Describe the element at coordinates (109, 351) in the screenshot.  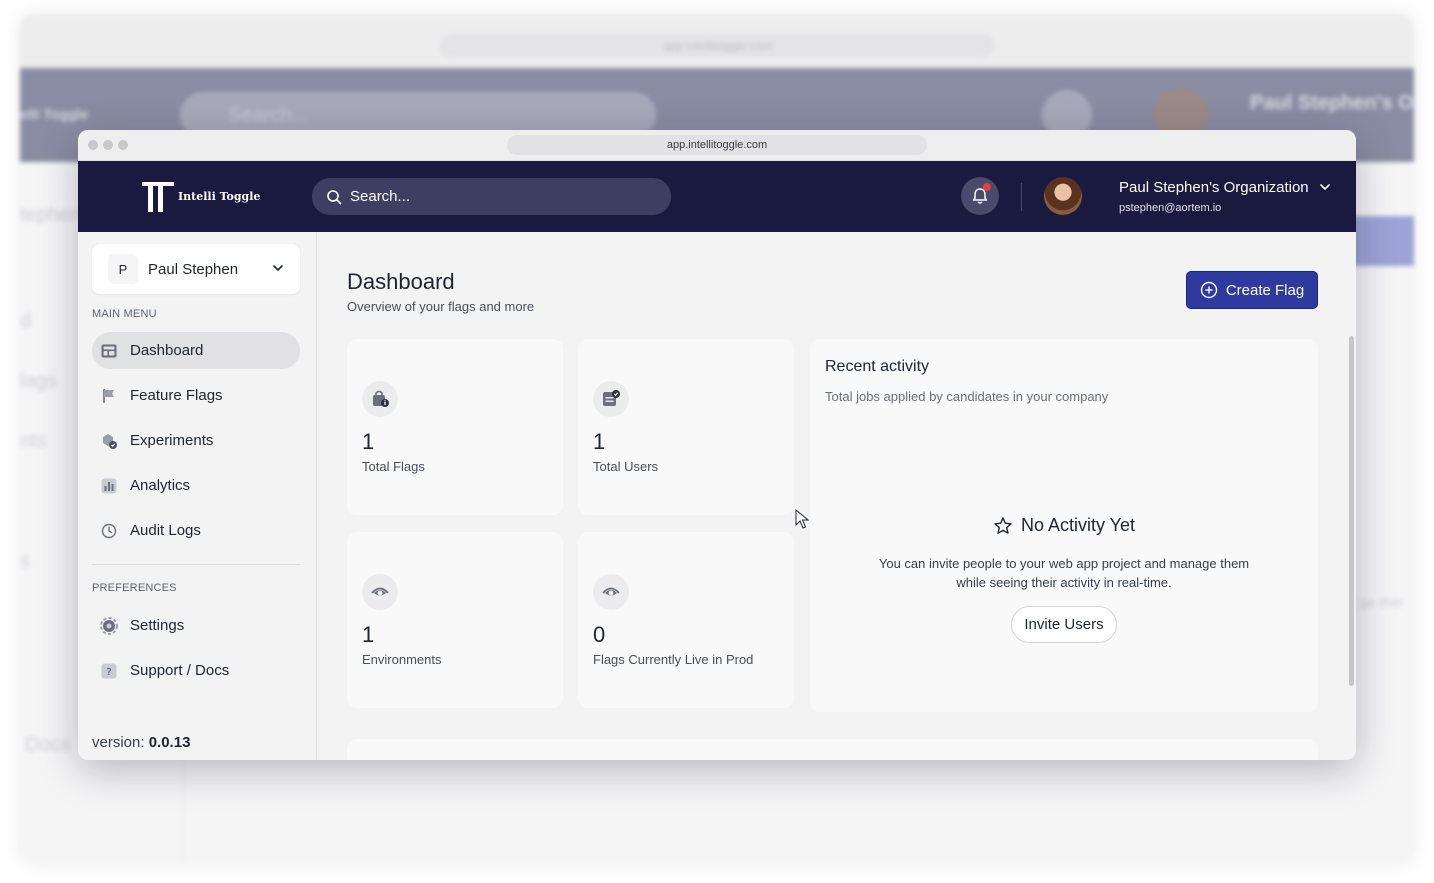
I see `dashboard-icon` at that location.